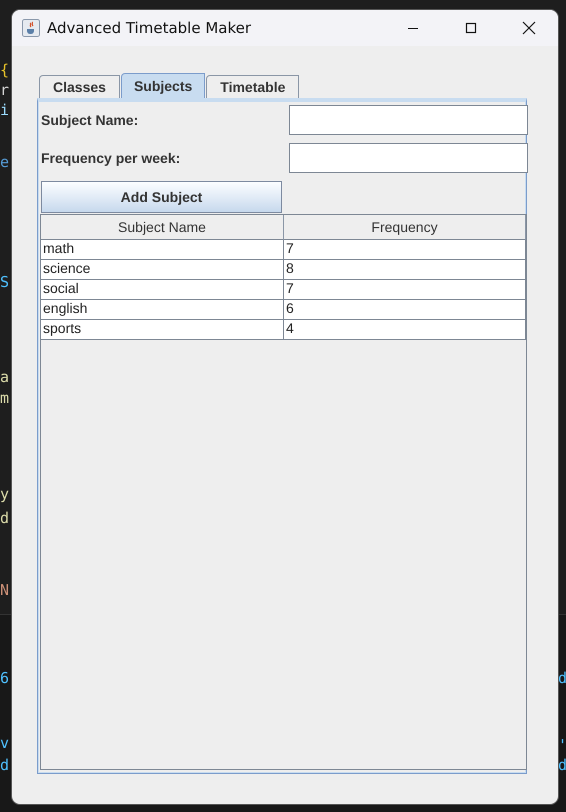  Describe the element at coordinates (163, 85) in the screenshot. I see `tab: Subjects` at that location.